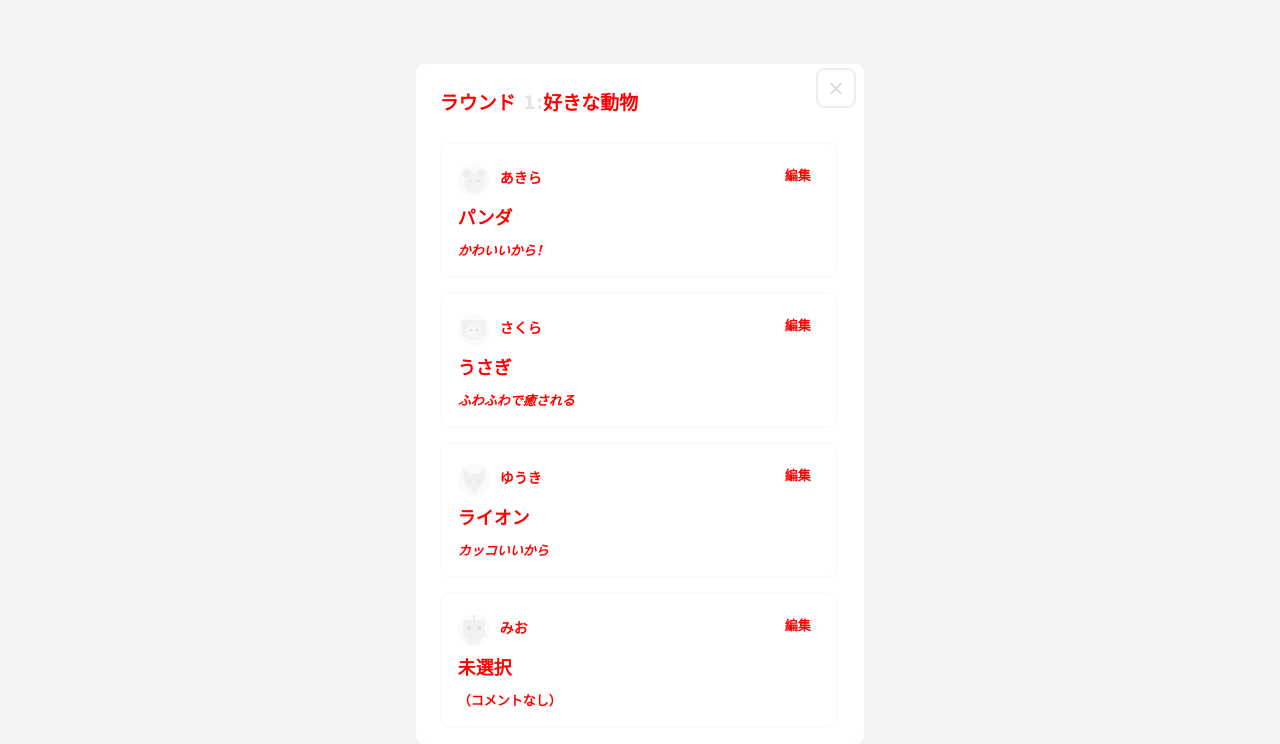 This screenshot has height=744, width=1280. I want to click on answer-text: パンダ, so click(485, 218).